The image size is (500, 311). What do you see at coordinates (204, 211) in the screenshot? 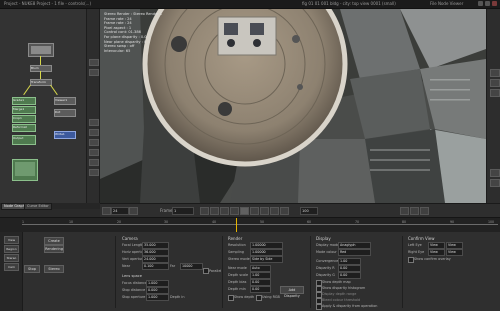
I see `first-frame-icon` at bounding box center [204, 211].